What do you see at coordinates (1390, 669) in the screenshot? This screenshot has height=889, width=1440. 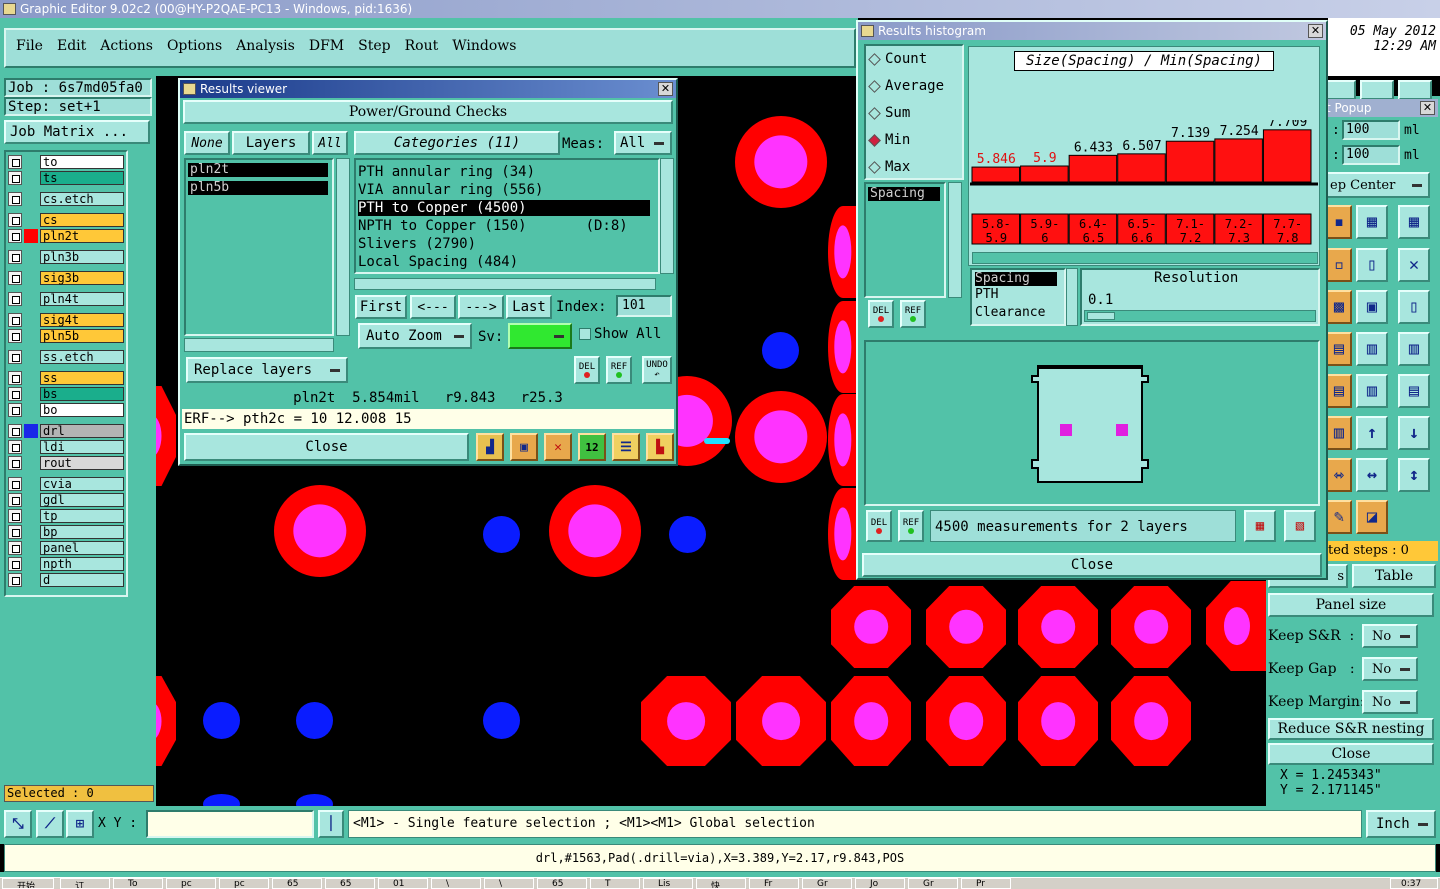 I see `keep-gap-dropdown: No` at bounding box center [1390, 669].